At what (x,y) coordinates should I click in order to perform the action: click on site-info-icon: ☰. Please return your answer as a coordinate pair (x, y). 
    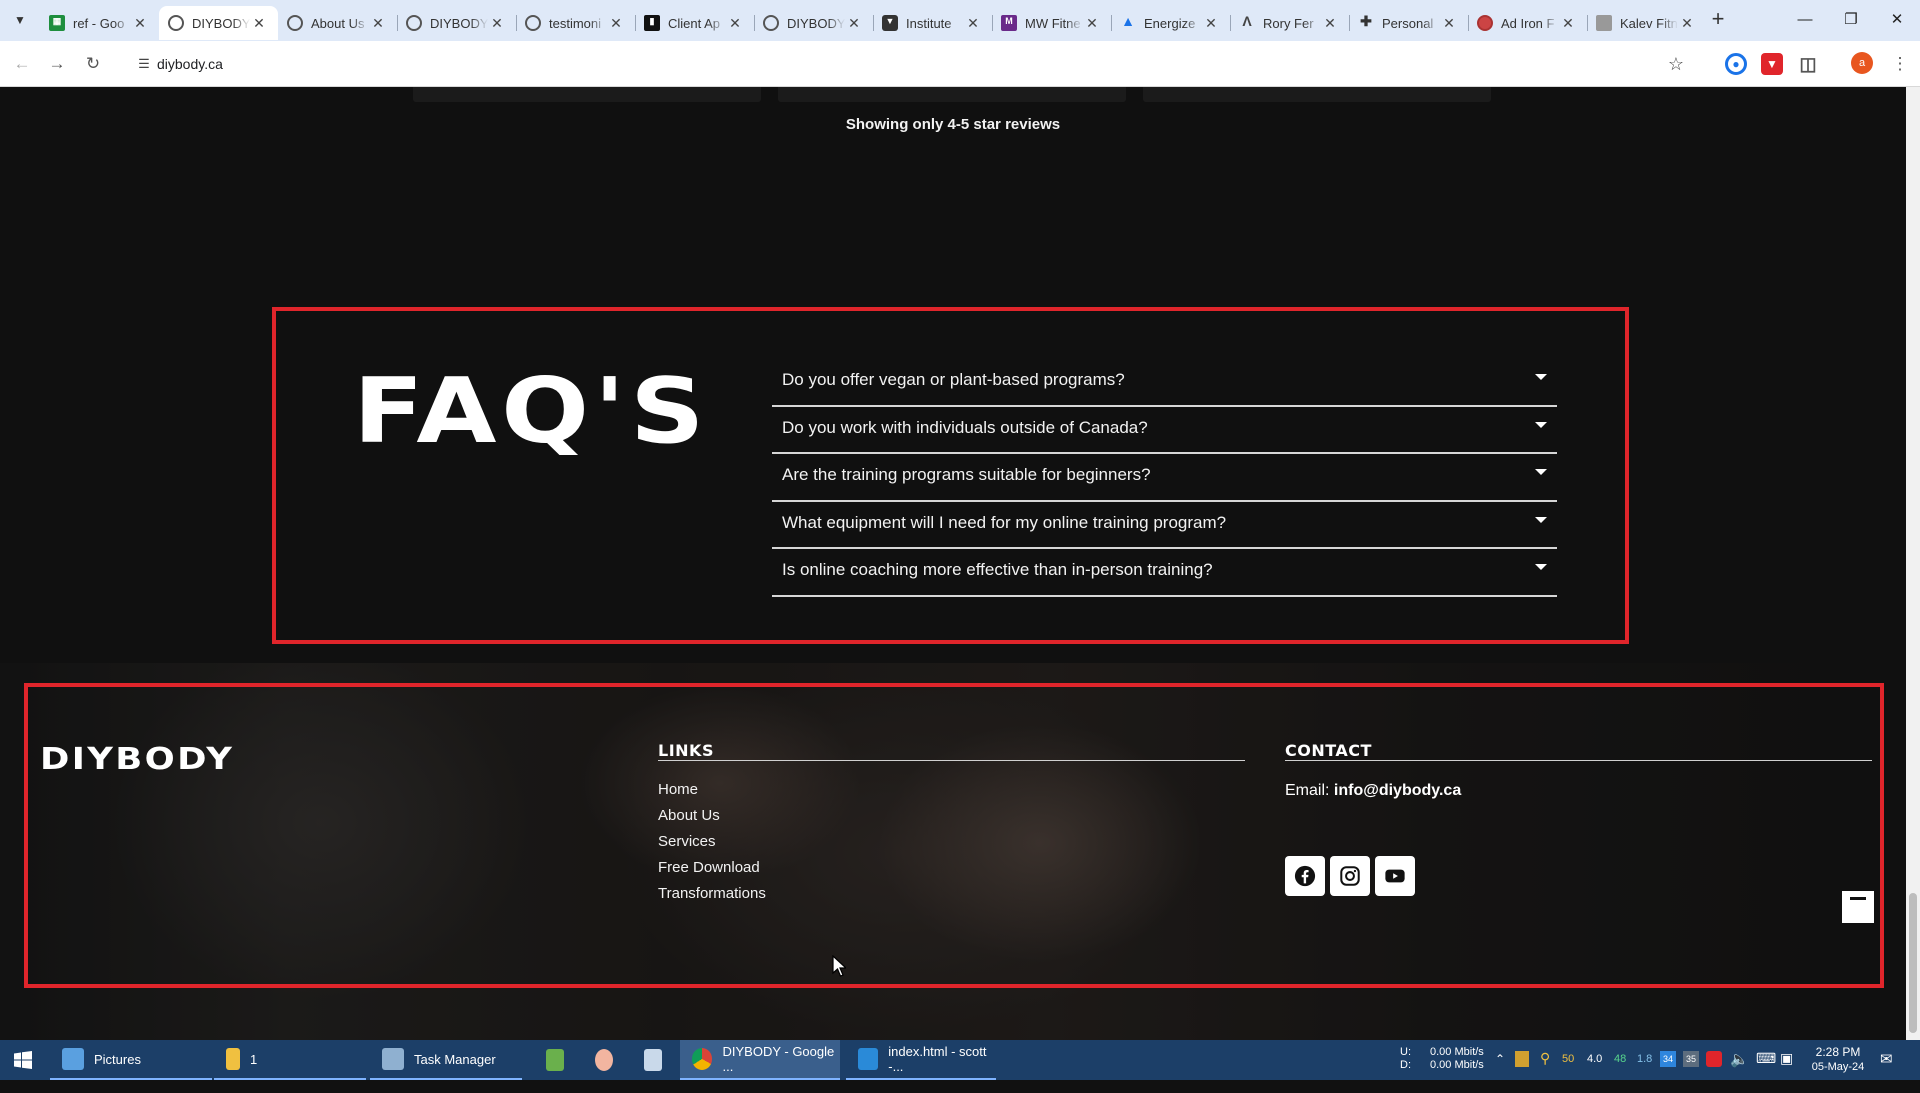
    Looking at the image, I should click on (144, 64).